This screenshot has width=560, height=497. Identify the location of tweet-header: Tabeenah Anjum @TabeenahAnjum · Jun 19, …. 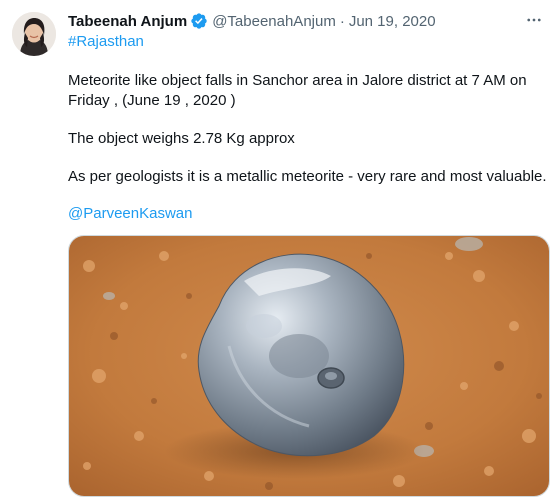
(252, 21).